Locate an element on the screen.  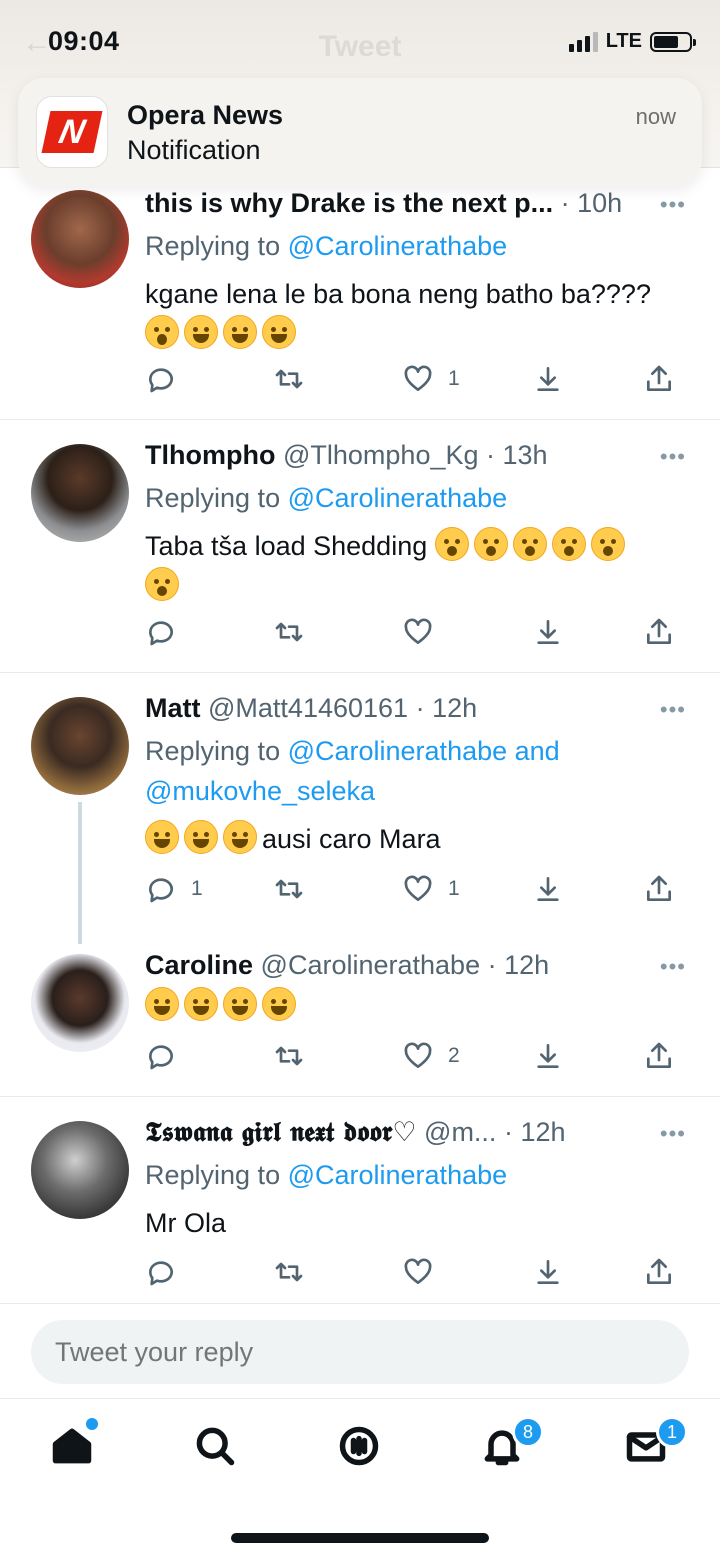
tab-spaces is located at coordinates (362, 1449).